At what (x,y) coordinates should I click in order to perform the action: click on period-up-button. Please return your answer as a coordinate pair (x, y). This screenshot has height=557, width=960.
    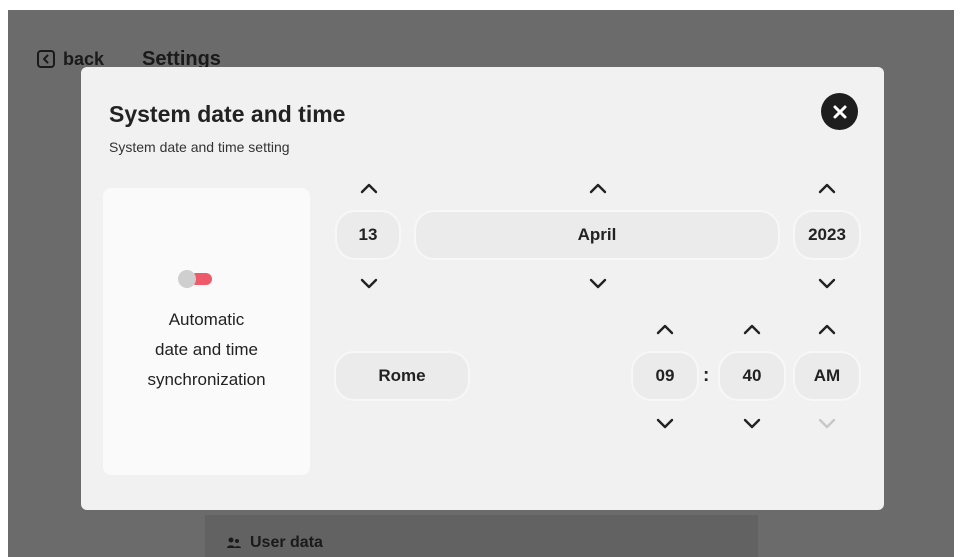
    Looking at the image, I should click on (827, 329).